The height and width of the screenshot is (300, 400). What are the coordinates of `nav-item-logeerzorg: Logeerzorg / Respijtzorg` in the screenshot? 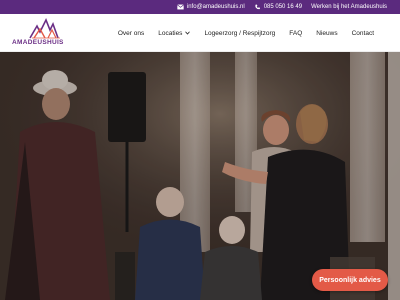 It's located at (239, 33).